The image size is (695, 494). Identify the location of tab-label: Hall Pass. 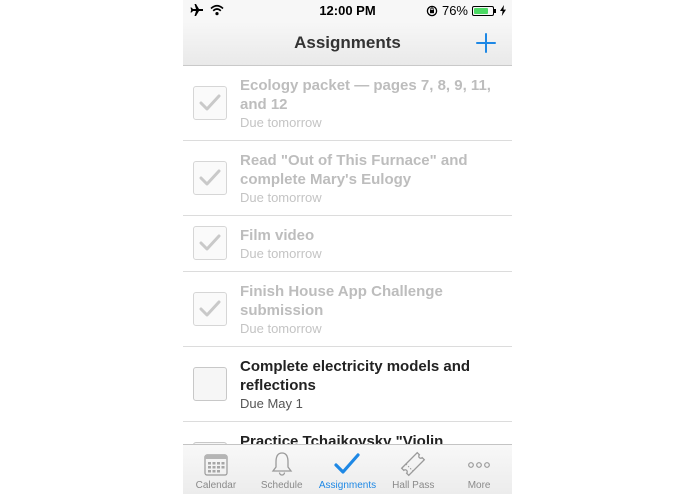
(413, 485).